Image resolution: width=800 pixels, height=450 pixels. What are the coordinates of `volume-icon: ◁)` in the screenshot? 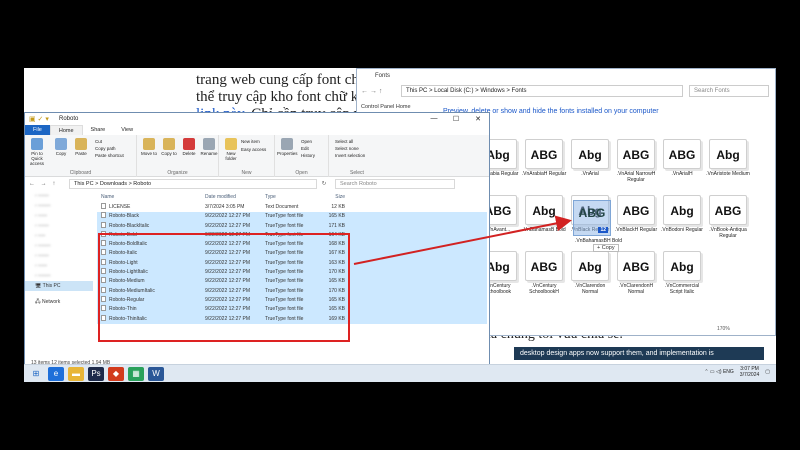 It's located at (719, 372).